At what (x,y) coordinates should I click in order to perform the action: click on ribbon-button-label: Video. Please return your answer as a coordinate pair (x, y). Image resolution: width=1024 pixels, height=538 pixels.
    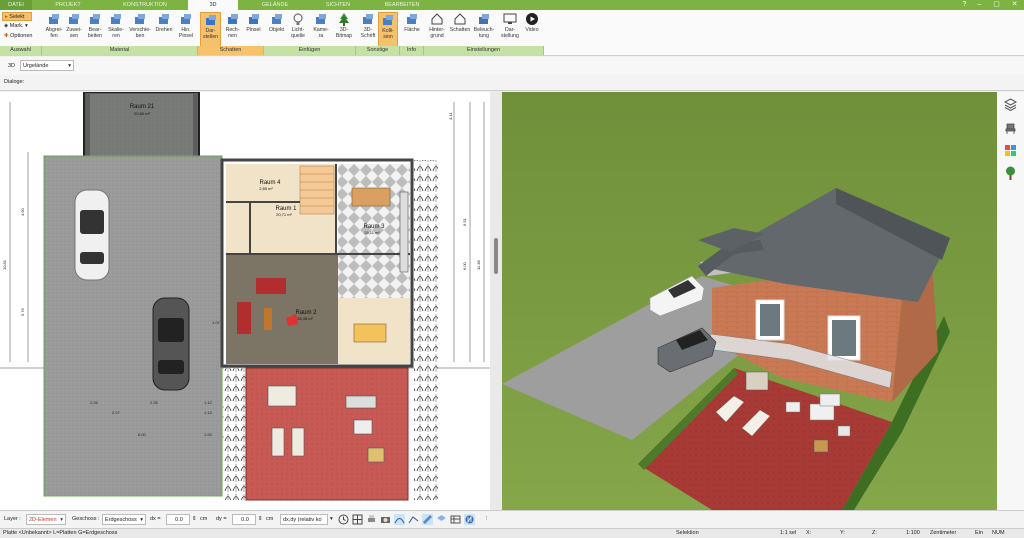
    Looking at the image, I should click on (532, 30).